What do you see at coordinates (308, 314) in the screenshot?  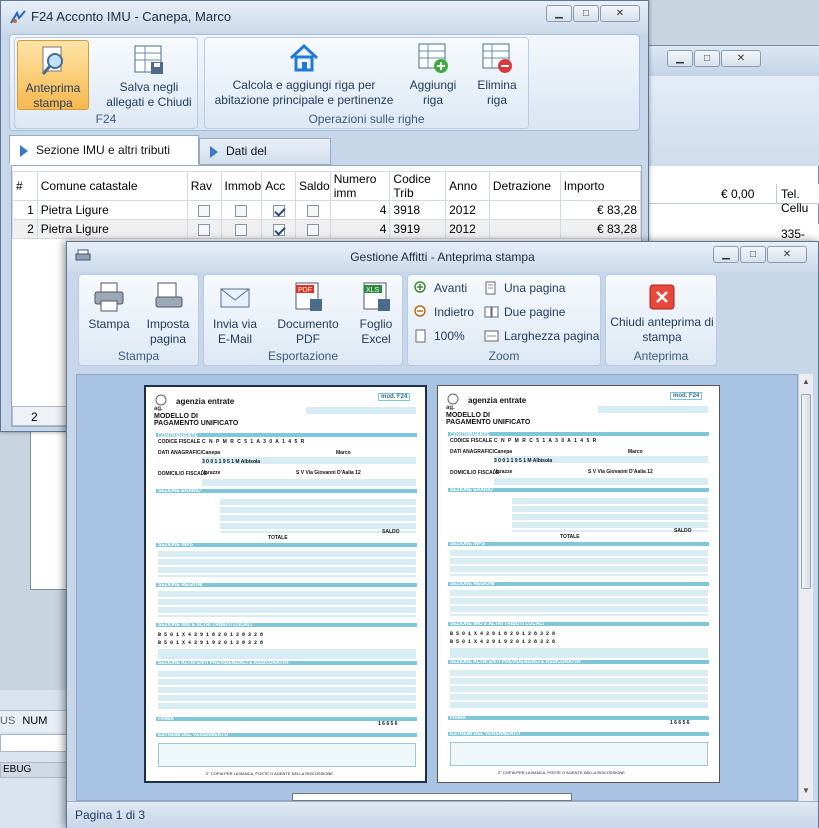 I see `pdf-button: PDF Documento PDF` at bounding box center [308, 314].